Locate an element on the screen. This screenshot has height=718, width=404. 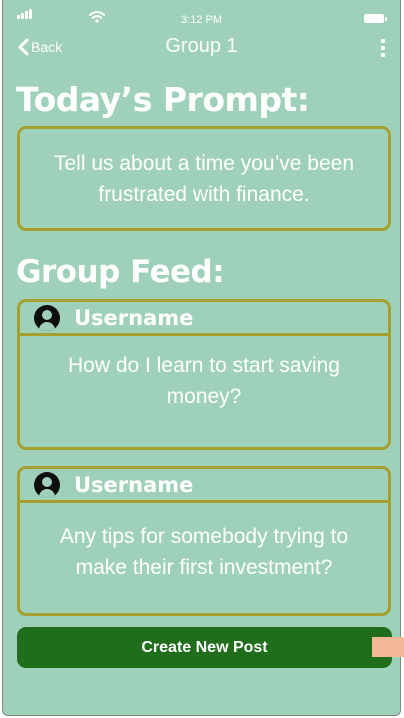
prompt-heading: Today’s Prompt: is located at coordinates (163, 99).